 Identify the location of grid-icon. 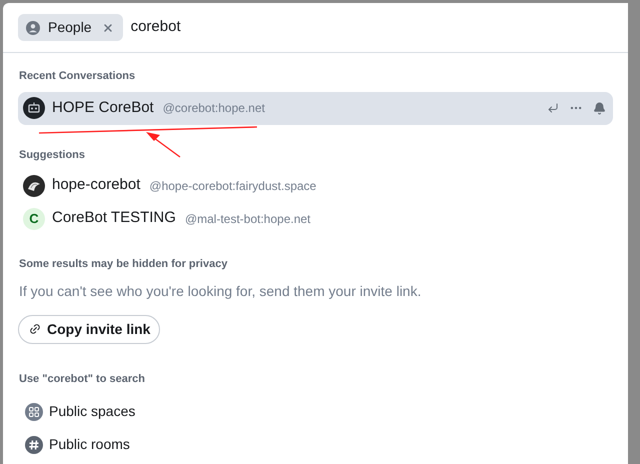
(34, 411).